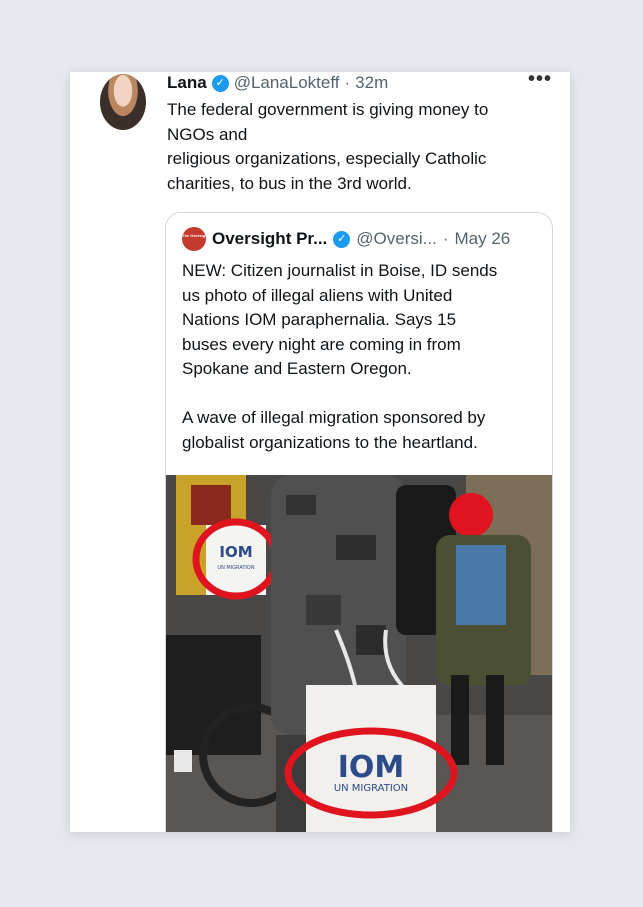  I want to click on small-iom-bag: IOM UN MIGRATION, so click(236, 559).